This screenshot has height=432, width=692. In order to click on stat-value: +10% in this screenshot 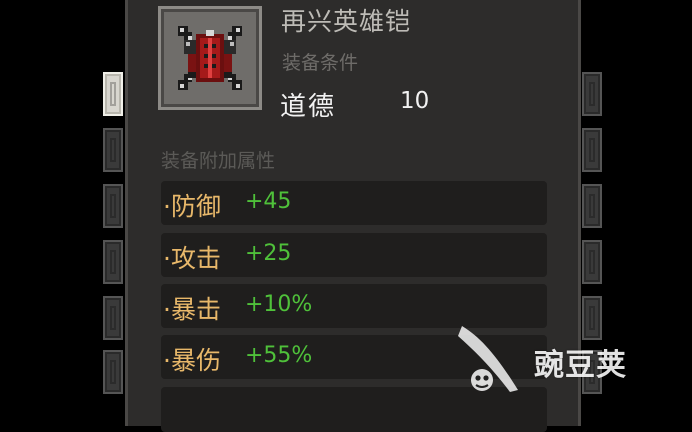, I will do `click(279, 304)`.